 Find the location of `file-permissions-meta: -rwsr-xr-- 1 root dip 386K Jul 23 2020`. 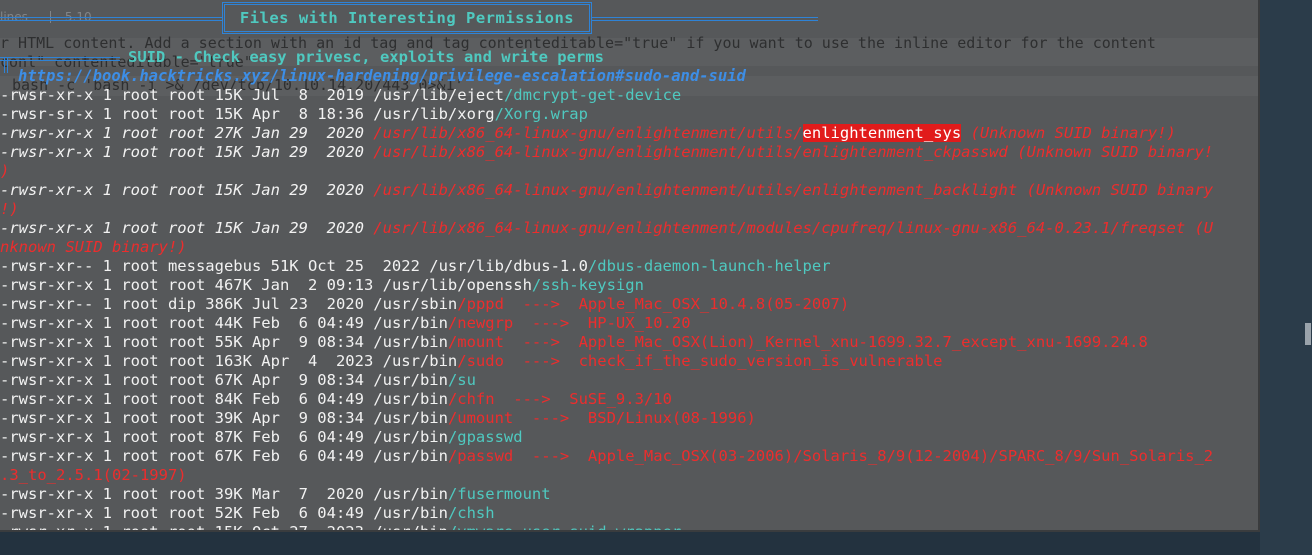

file-permissions-meta: -rwsr-xr-- 1 root dip 386K Jul 23 2020 is located at coordinates (187, 304).